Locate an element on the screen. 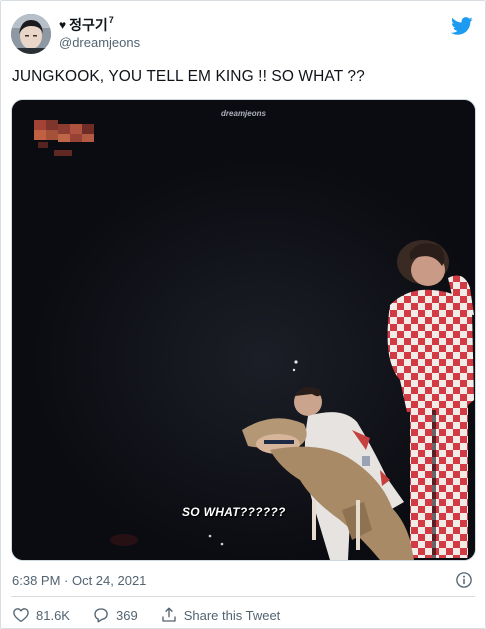 This screenshot has height=629, width=486. display-name-text: 정구기 is located at coordinates (88, 25).